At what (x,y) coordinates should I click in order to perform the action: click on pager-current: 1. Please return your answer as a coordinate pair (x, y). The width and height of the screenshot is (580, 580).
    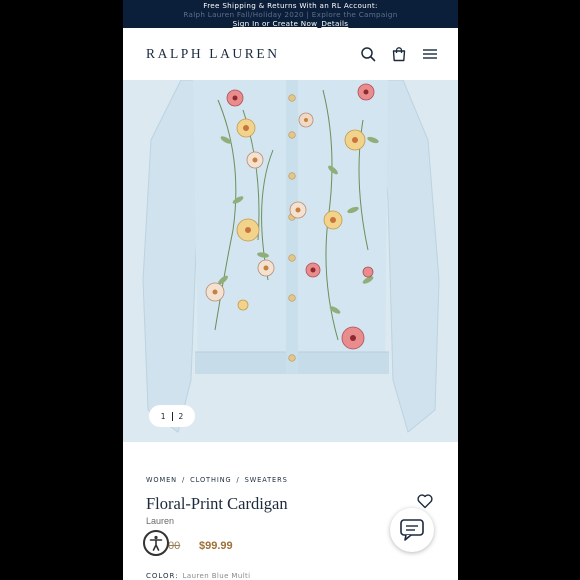
    Looking at the image, I should click on (163, 416).